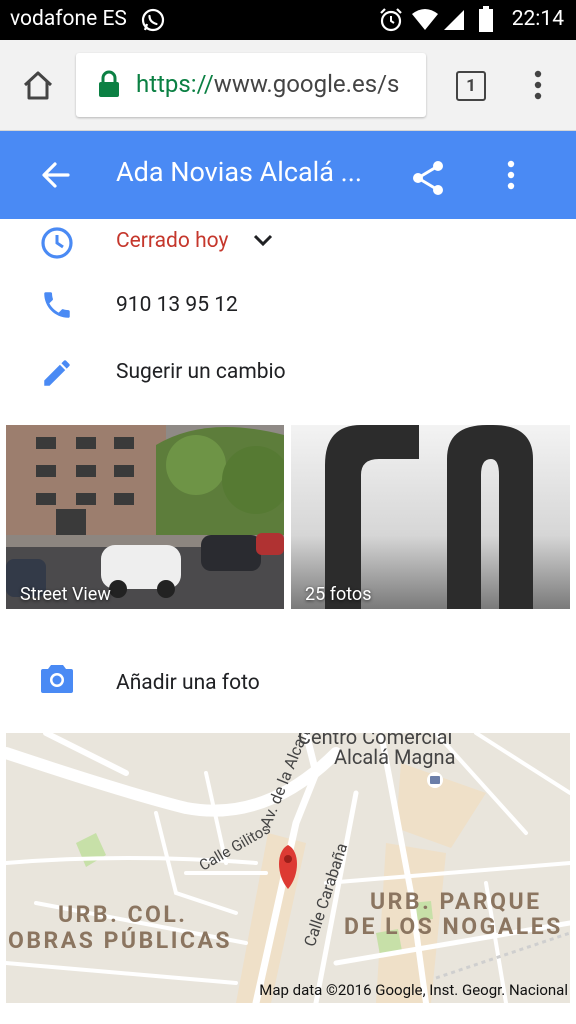 This screenshot has height=1024, width=576. What do you see at coordinates (511, 177) in the screenshot?
I see `overflow-menu-icon` at bounding box center [511, 177].